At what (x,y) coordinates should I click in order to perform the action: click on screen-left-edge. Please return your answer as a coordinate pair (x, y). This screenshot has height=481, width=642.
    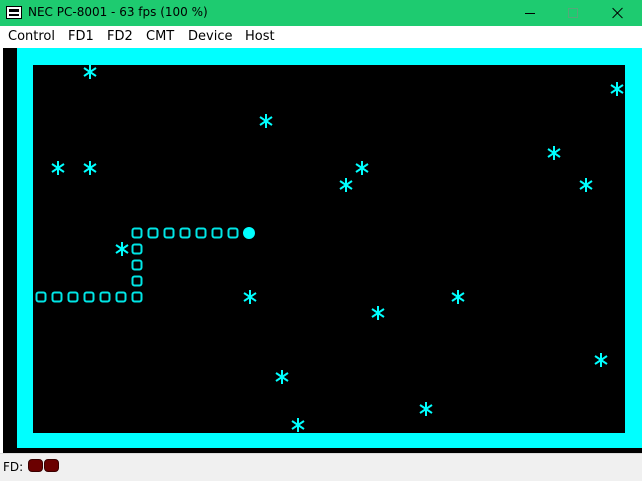
    Looking at the image, I should click on (1, 250).